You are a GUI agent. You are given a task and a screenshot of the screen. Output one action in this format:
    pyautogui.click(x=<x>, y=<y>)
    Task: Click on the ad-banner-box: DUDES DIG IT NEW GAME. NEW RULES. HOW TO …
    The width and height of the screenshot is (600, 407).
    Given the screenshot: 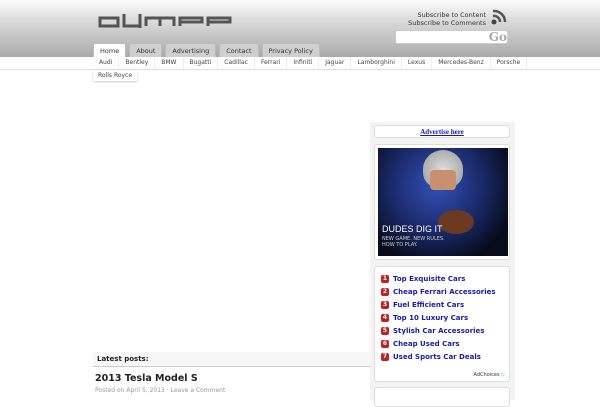 What is the action you would take?
    pyautogui.click(x=442, y=202)
    